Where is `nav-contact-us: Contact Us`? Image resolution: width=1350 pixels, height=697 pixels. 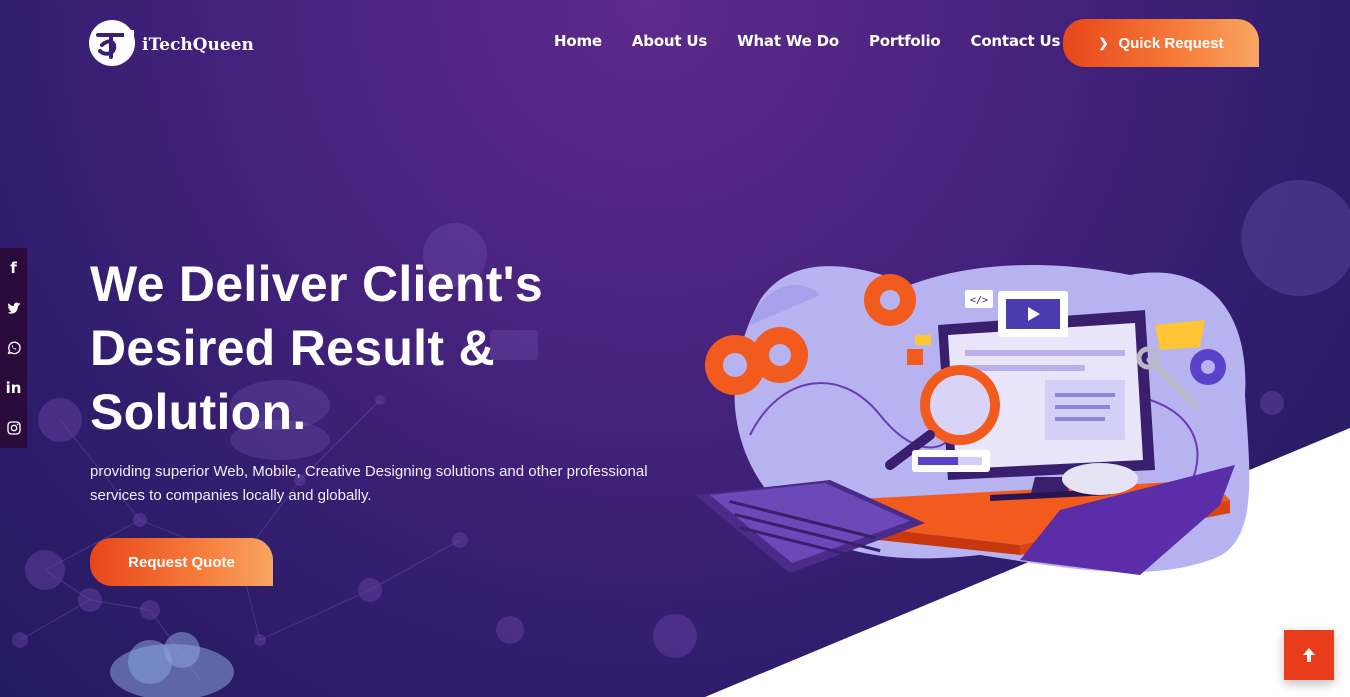
nav-contact-us: Contact Us is located at coordinates (1016, 41).